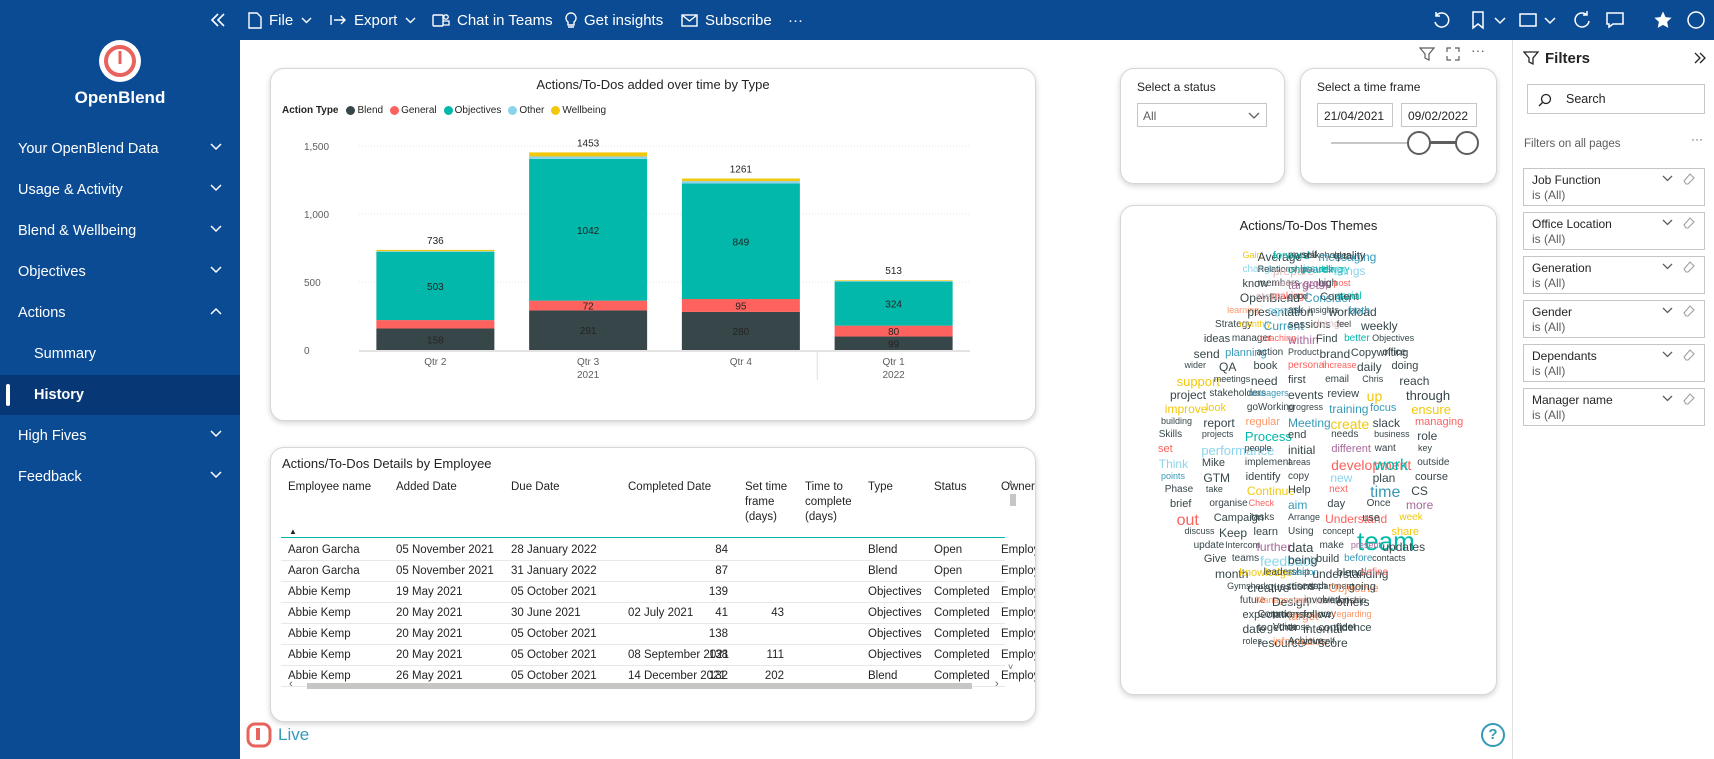 The image size is (1714, 759). Describe the element at coordinates (535, 487) in the screenshot. I see `column-header: Due Date` at that location.